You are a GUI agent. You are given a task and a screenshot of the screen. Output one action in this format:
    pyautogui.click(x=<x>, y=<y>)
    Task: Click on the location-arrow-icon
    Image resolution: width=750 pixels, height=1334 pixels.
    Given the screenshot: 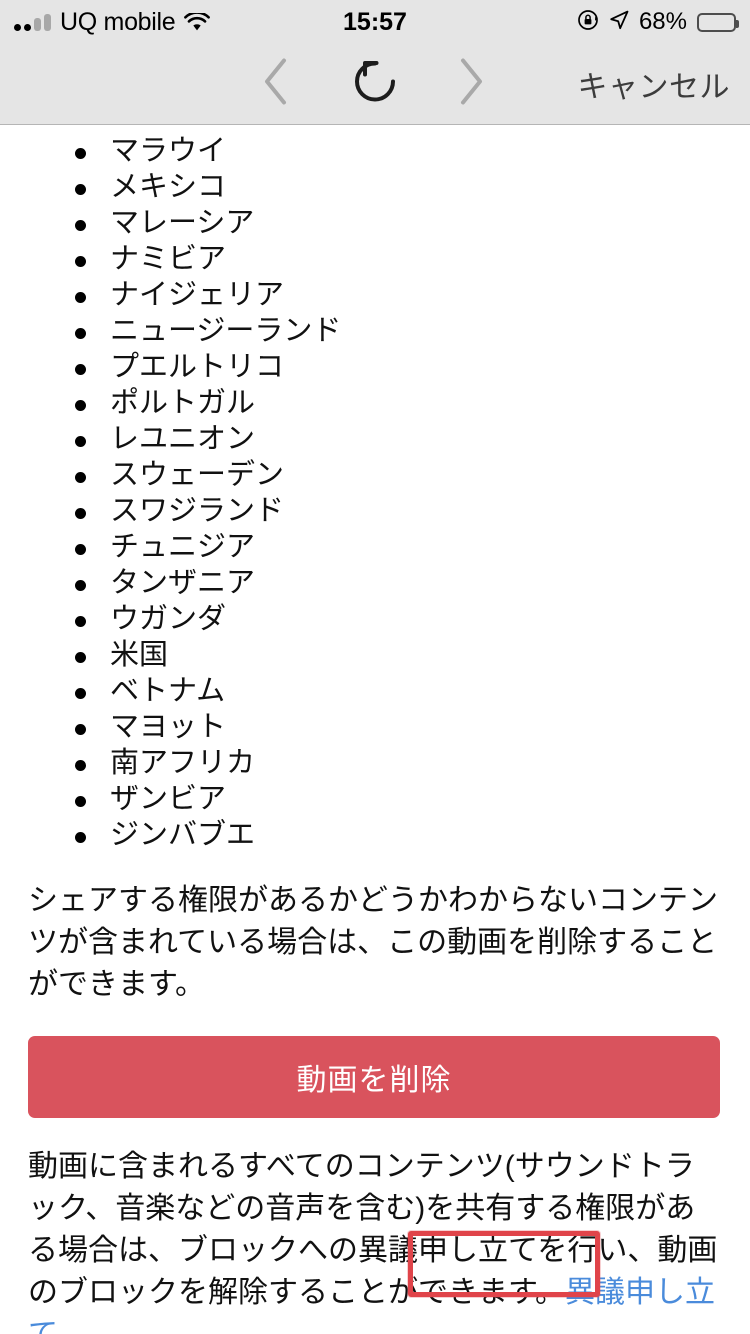 What is the action you would take?
    pyautogui.click(x=619, y=22)
    